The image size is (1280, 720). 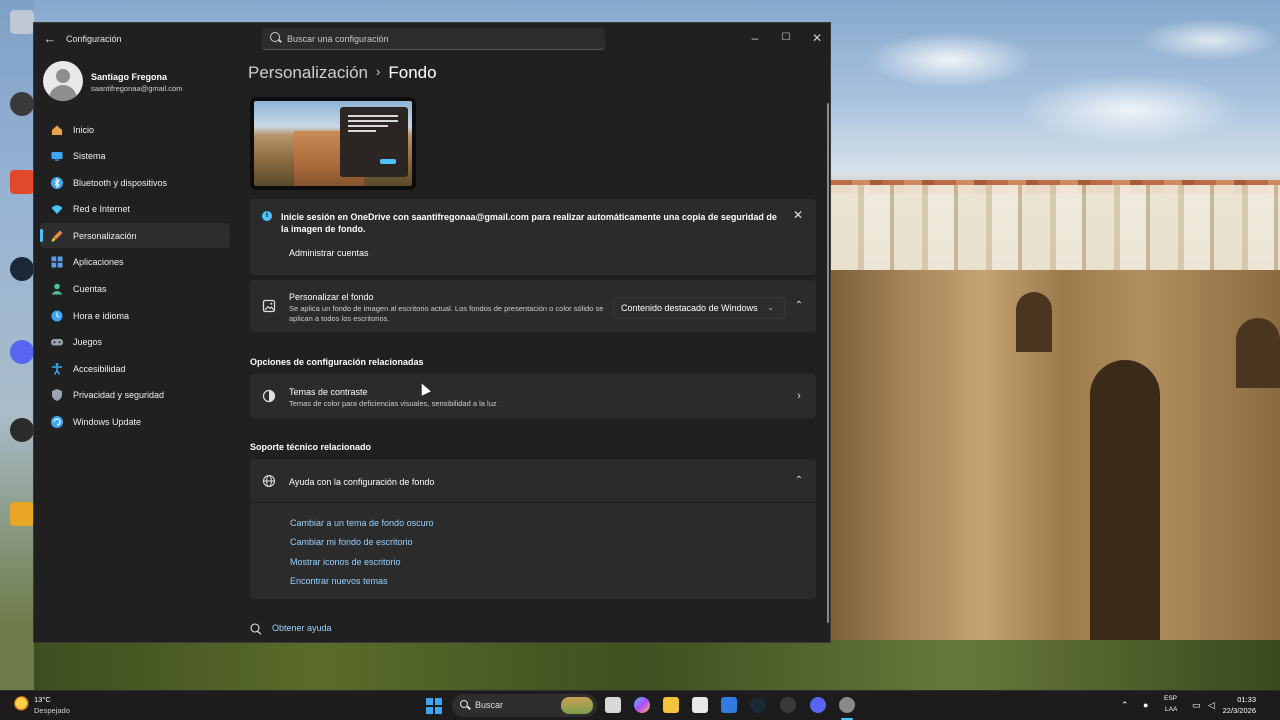 I want to click on brave-icon, so click(x=22, y=182).